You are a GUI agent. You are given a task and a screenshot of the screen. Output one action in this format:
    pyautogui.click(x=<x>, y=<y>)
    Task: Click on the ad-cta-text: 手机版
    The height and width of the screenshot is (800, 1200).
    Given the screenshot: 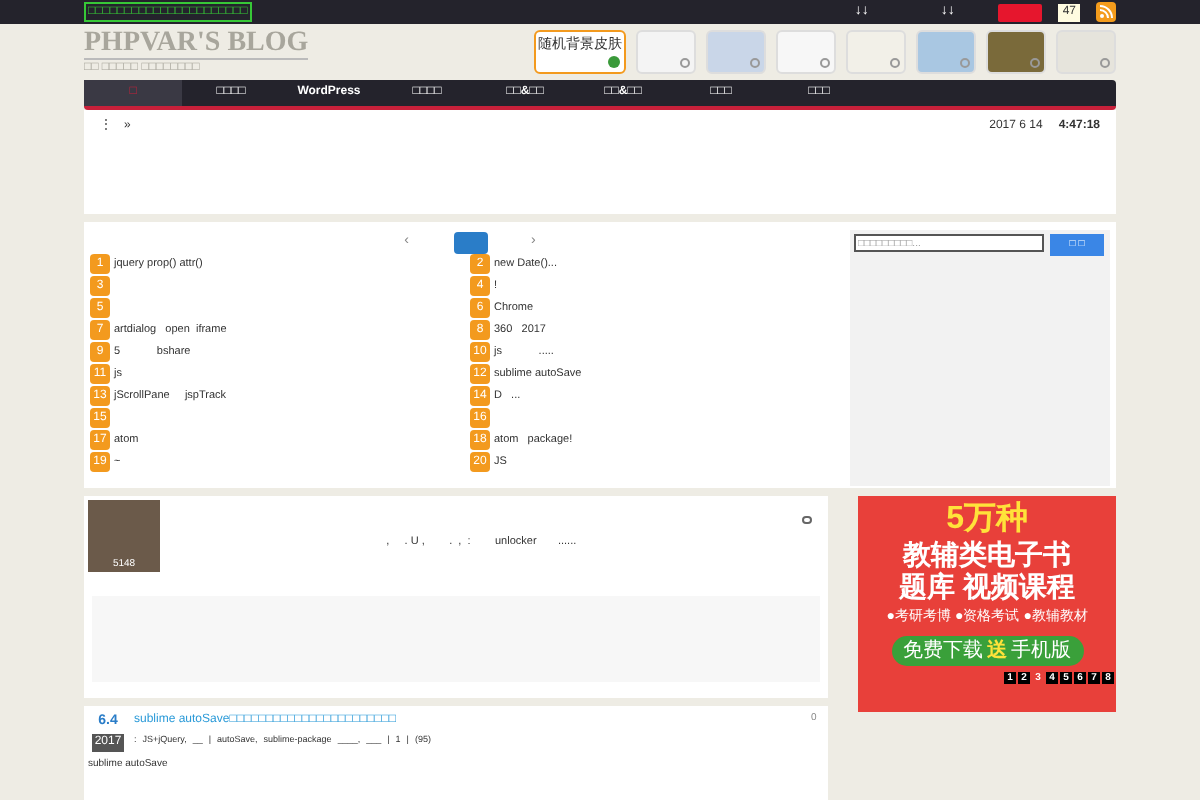 What is the action you would take?
    pyautogui.click(x=1041, y=651)
    